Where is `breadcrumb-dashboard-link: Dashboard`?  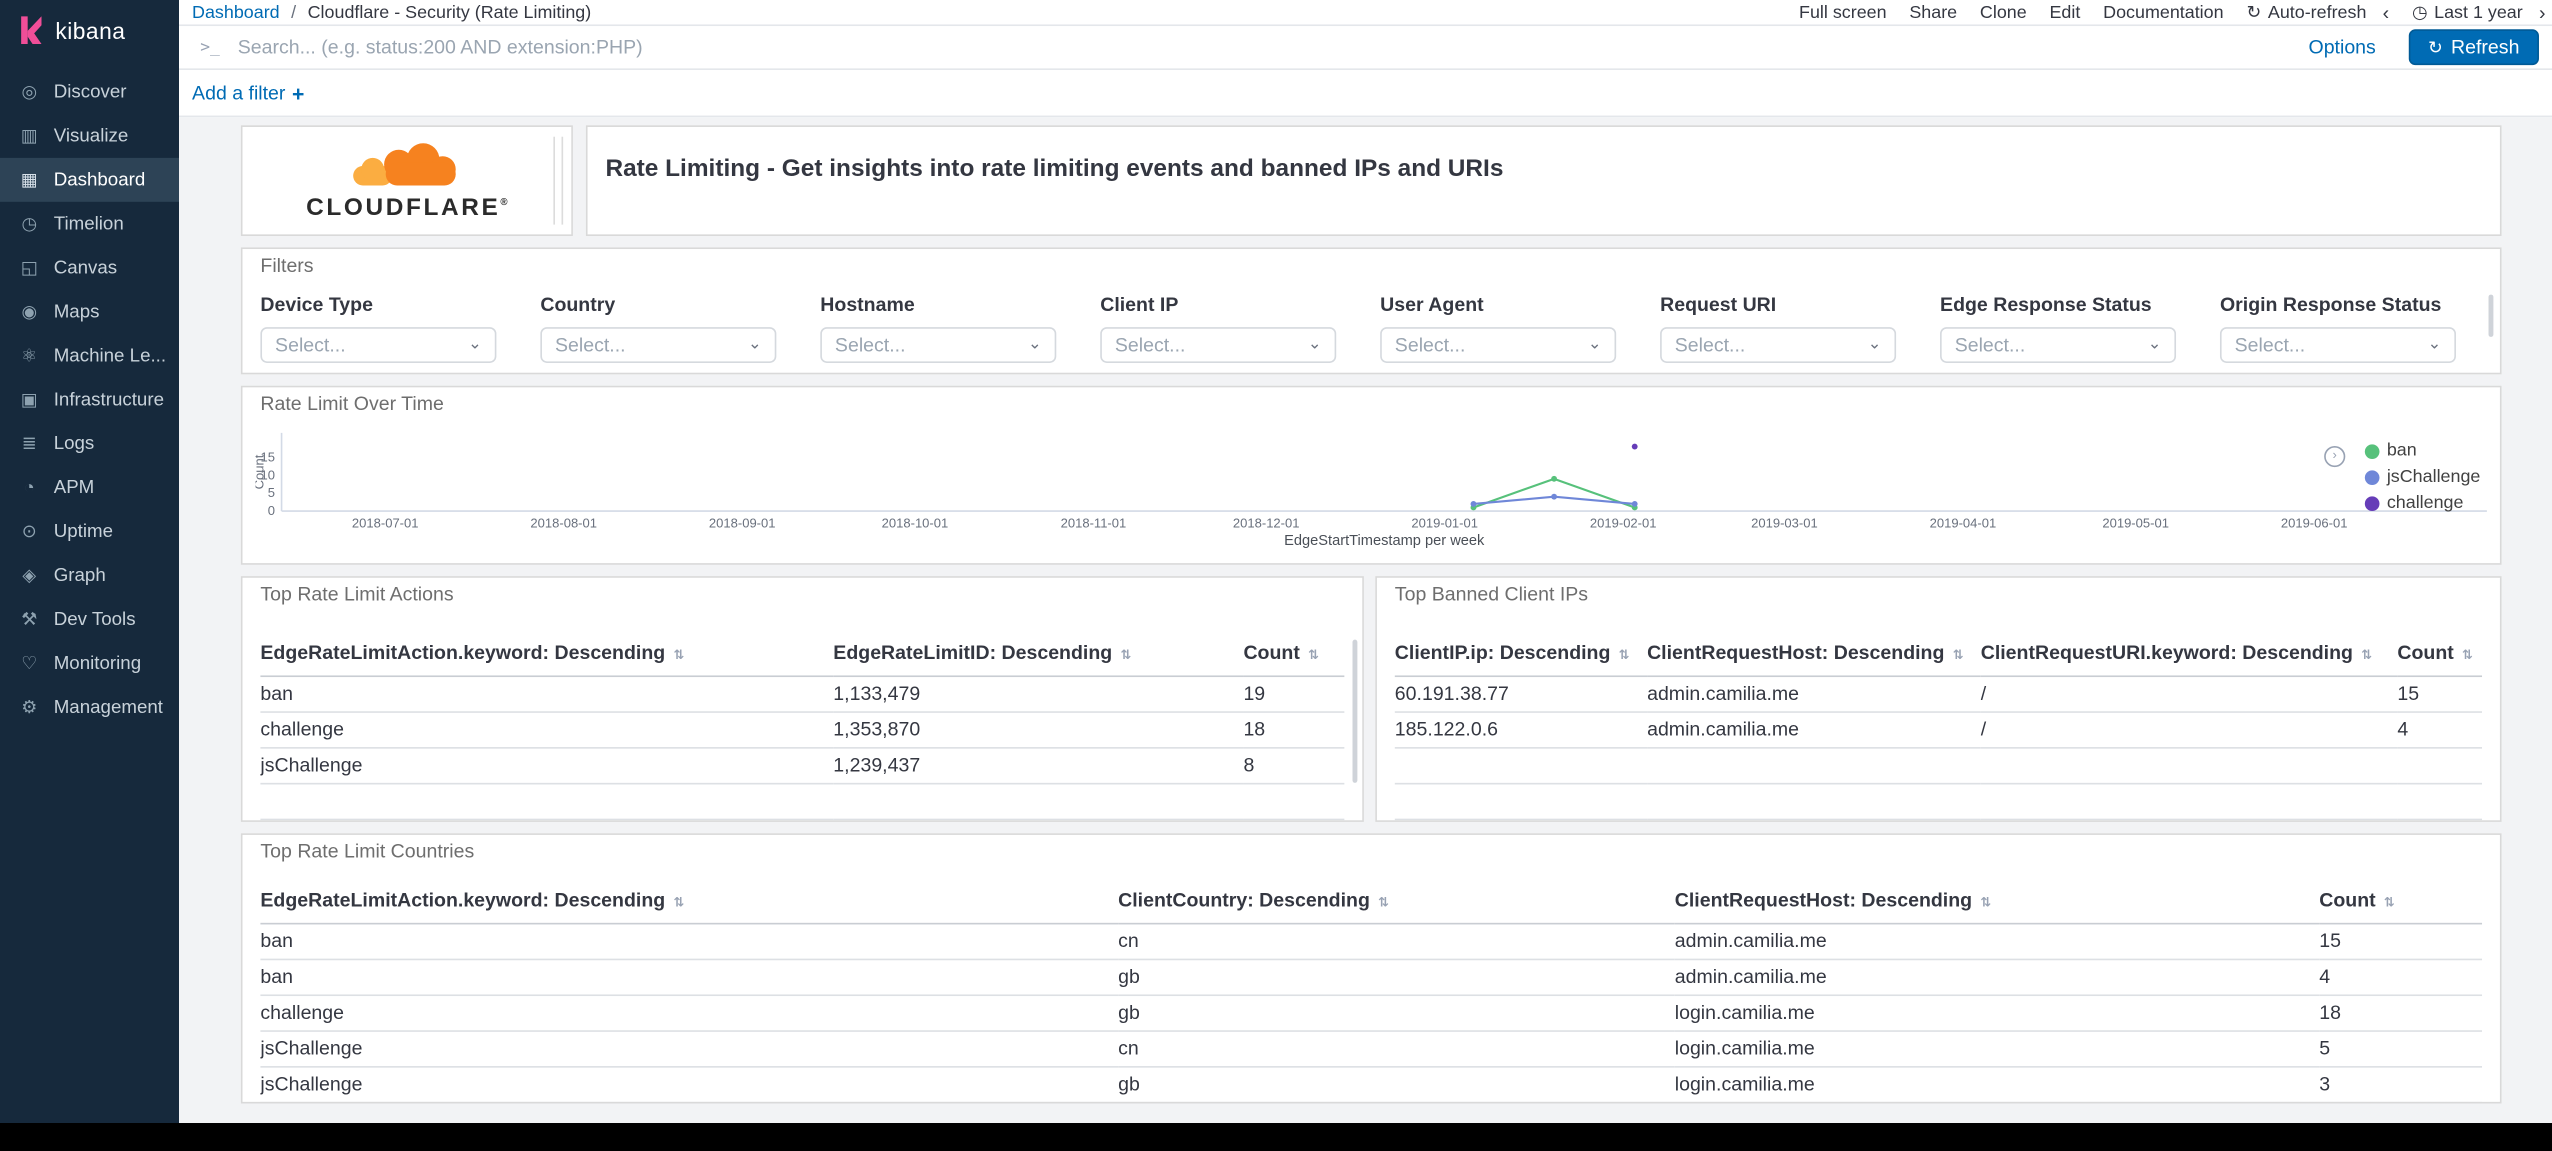
breadcrumb-dashboard-link: Dashboard is located at coordinates (236, 12).